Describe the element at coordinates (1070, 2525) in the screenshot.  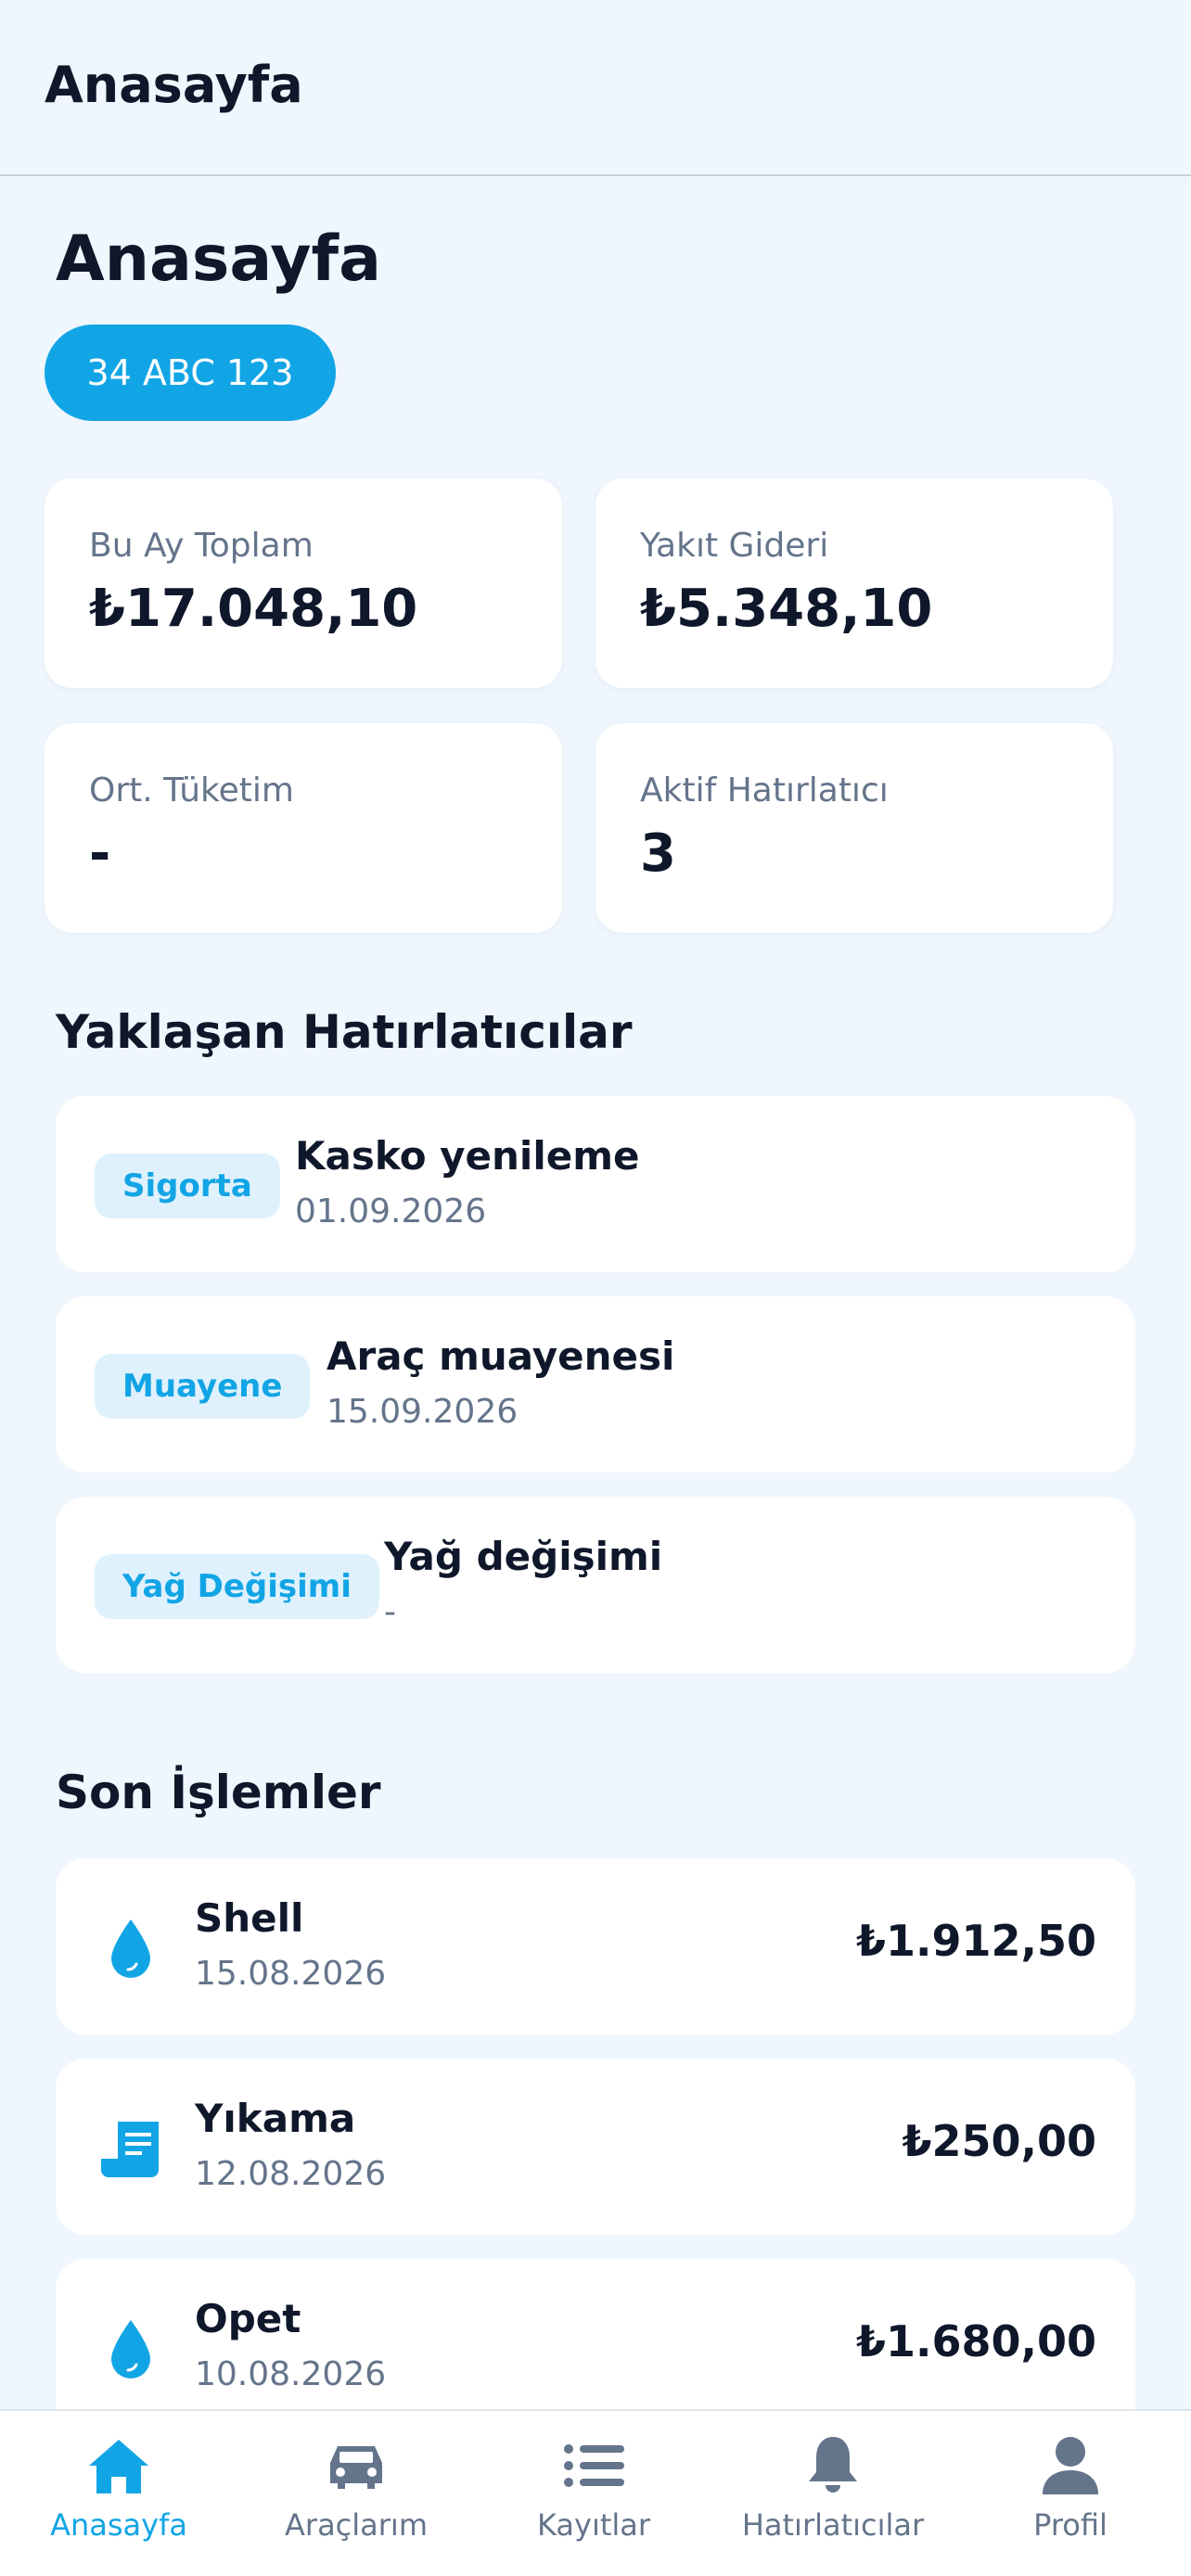
I see `nav-label: Profil` at that location.